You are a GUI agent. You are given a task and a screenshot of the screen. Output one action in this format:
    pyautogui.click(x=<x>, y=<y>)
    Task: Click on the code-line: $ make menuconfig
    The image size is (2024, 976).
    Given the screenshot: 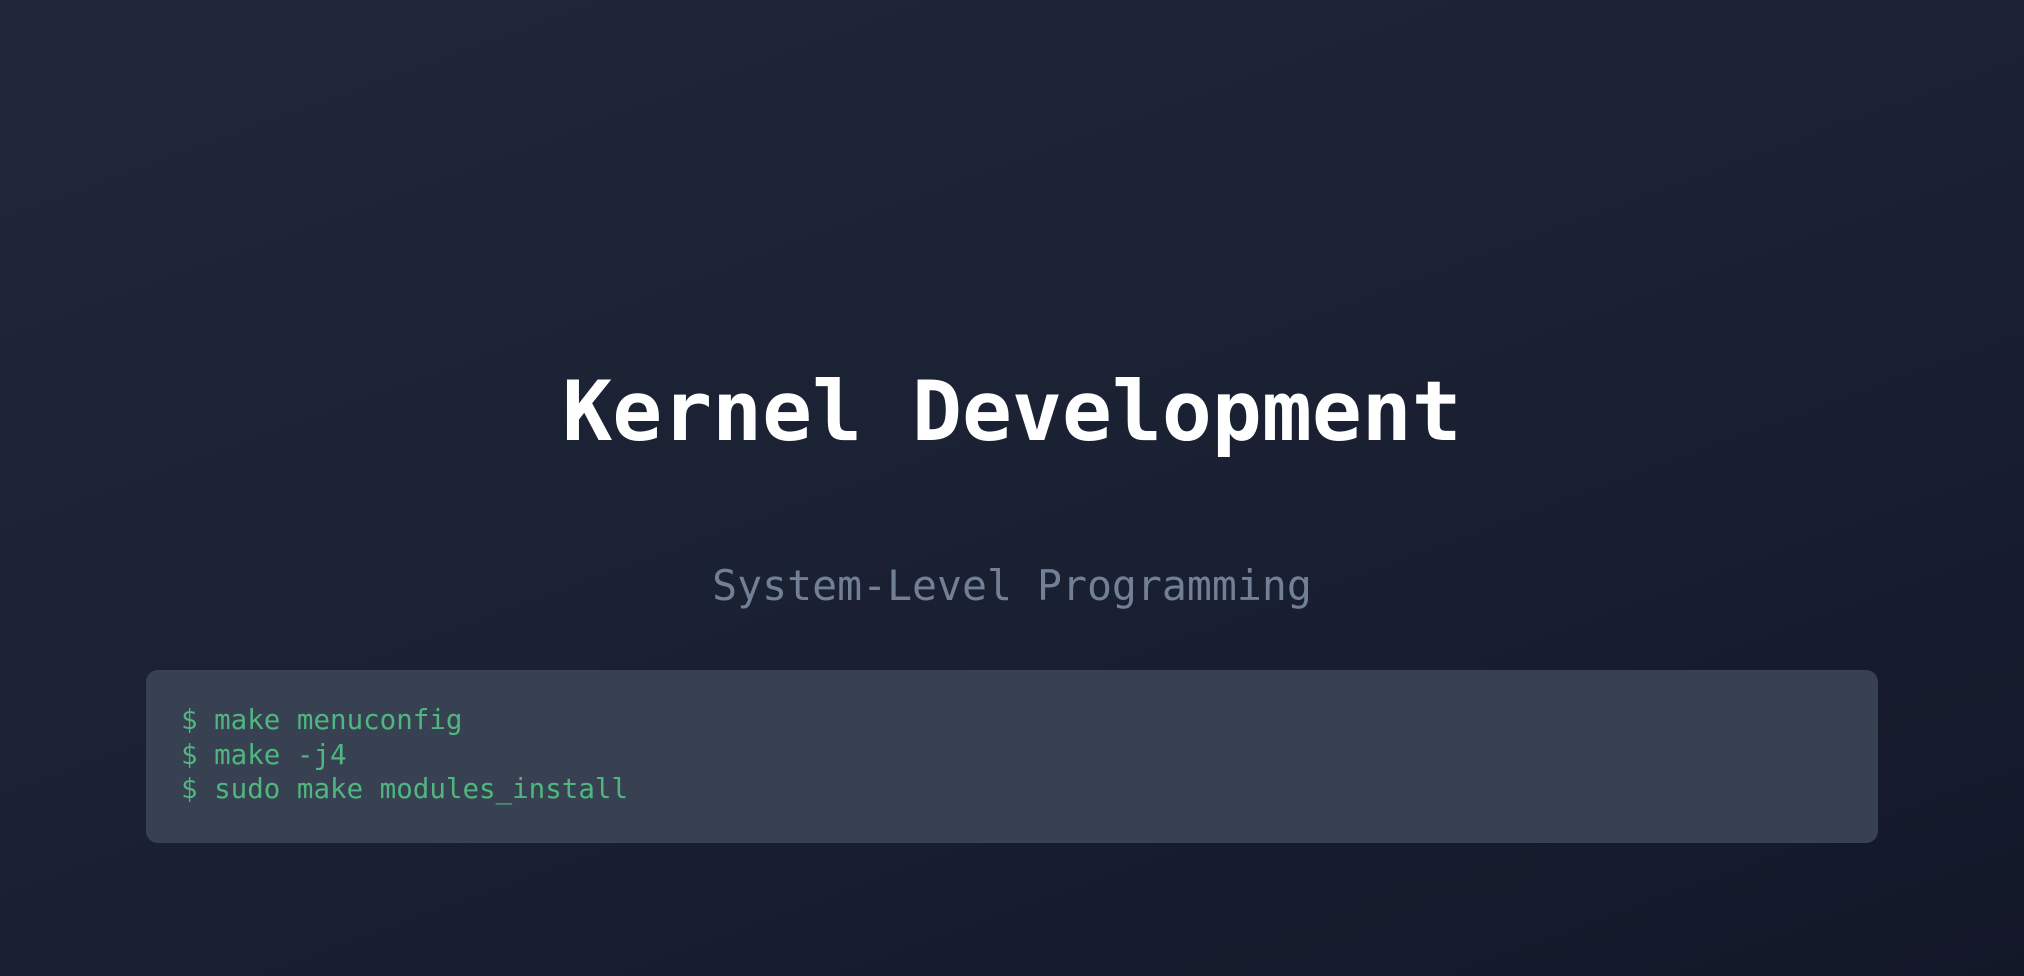 What is the action you would take?
    pyautogui.click(x=322, y=720)
    